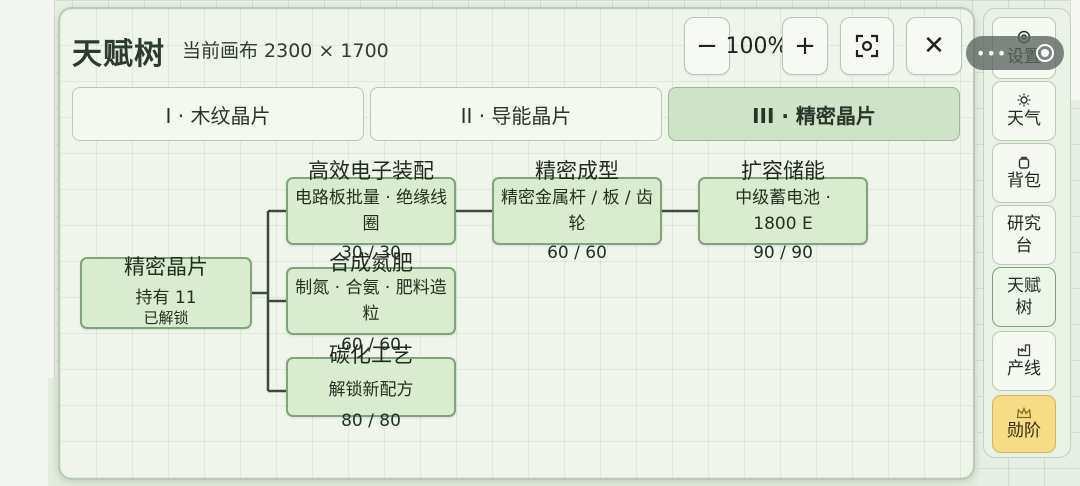  I want to click on tree-node-nitrogen: 制氮 · 合氨 · 肥料造粒, so click(371, 301).